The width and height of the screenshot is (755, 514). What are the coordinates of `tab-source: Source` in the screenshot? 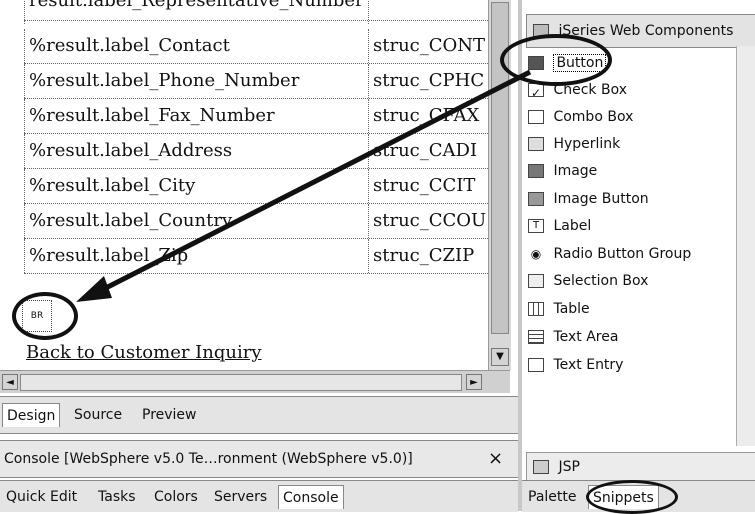 It's located at (98, 415).